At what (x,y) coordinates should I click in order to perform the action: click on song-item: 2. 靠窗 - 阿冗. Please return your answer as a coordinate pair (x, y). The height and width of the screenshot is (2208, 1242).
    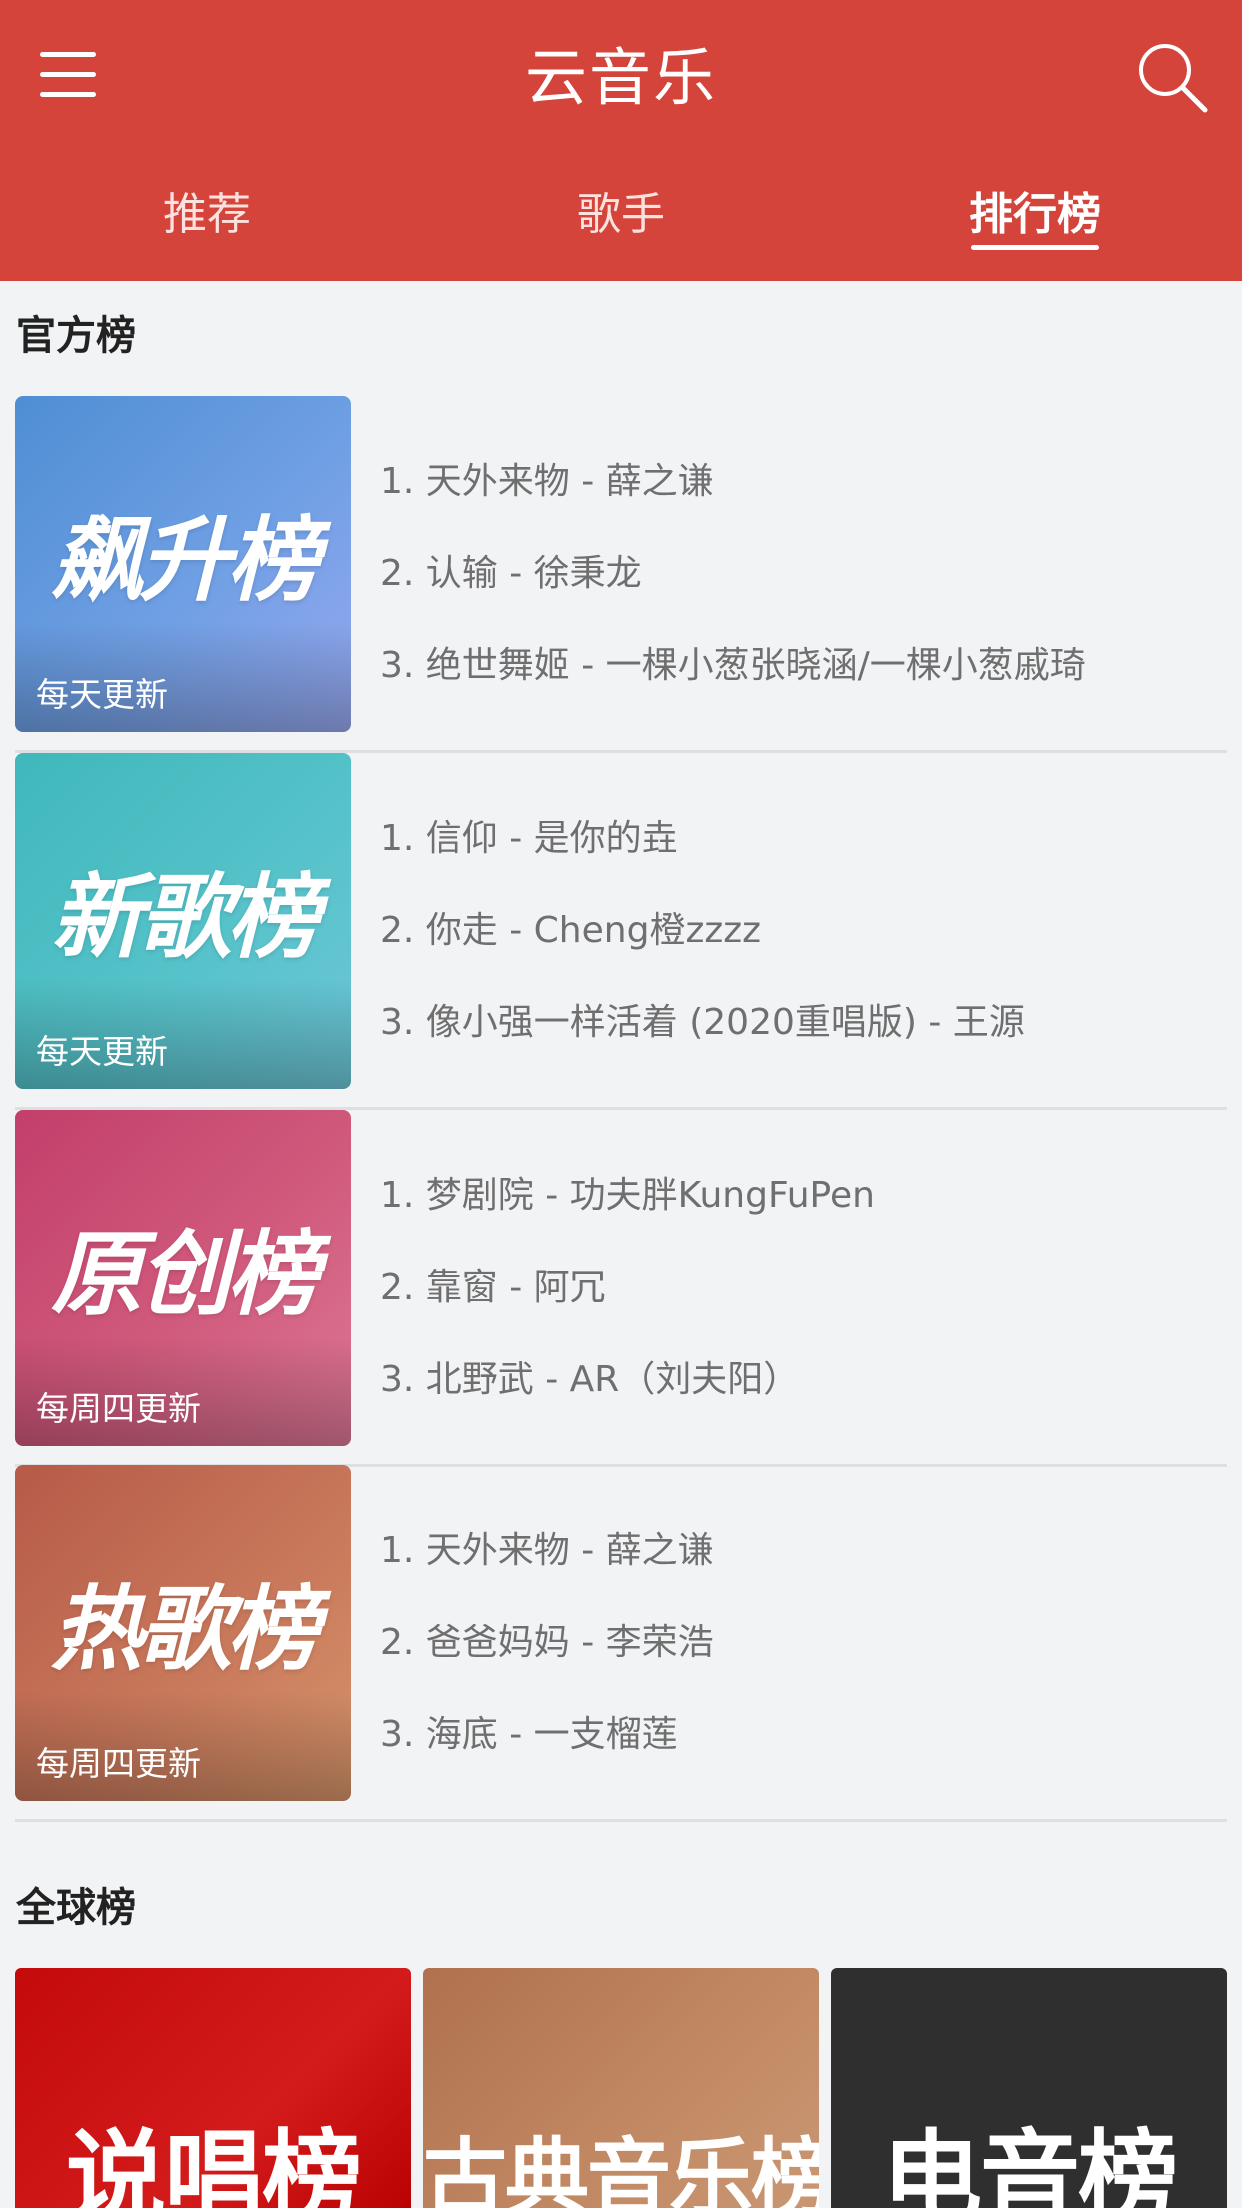
    Looking at the image, I should click on (800, 1288).